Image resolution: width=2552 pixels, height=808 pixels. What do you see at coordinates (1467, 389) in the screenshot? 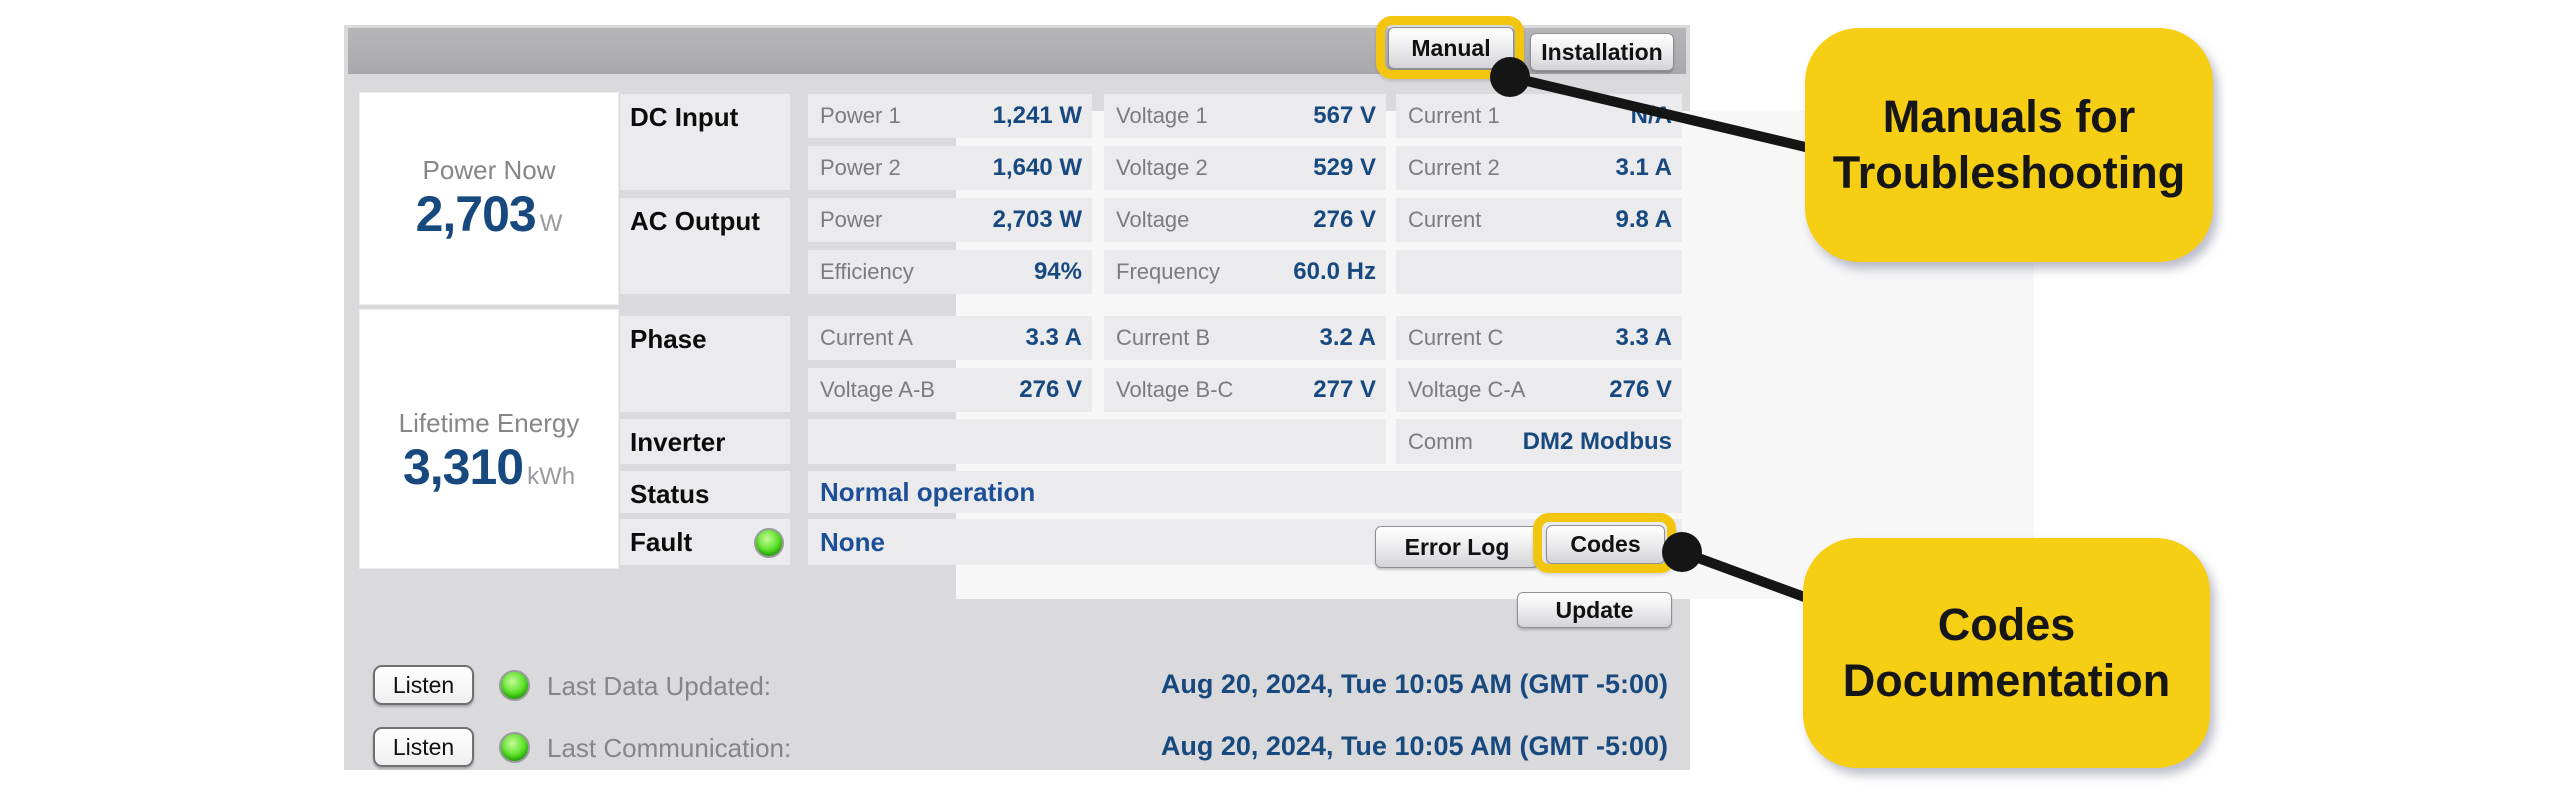
I see `cell-label: Voltage C-A` at bounding box center [1467, 389].